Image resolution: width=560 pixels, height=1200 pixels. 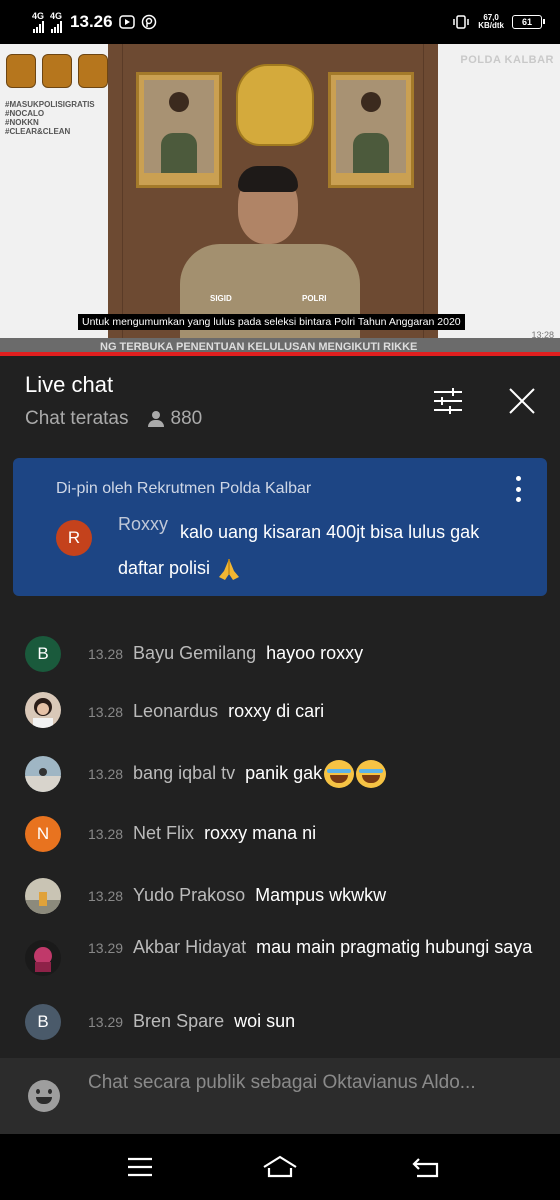 What do you see at coordinates (542, 335) in the screenshot?
I see `video-timestamp: 13:28` at bounding box center [542, 335].